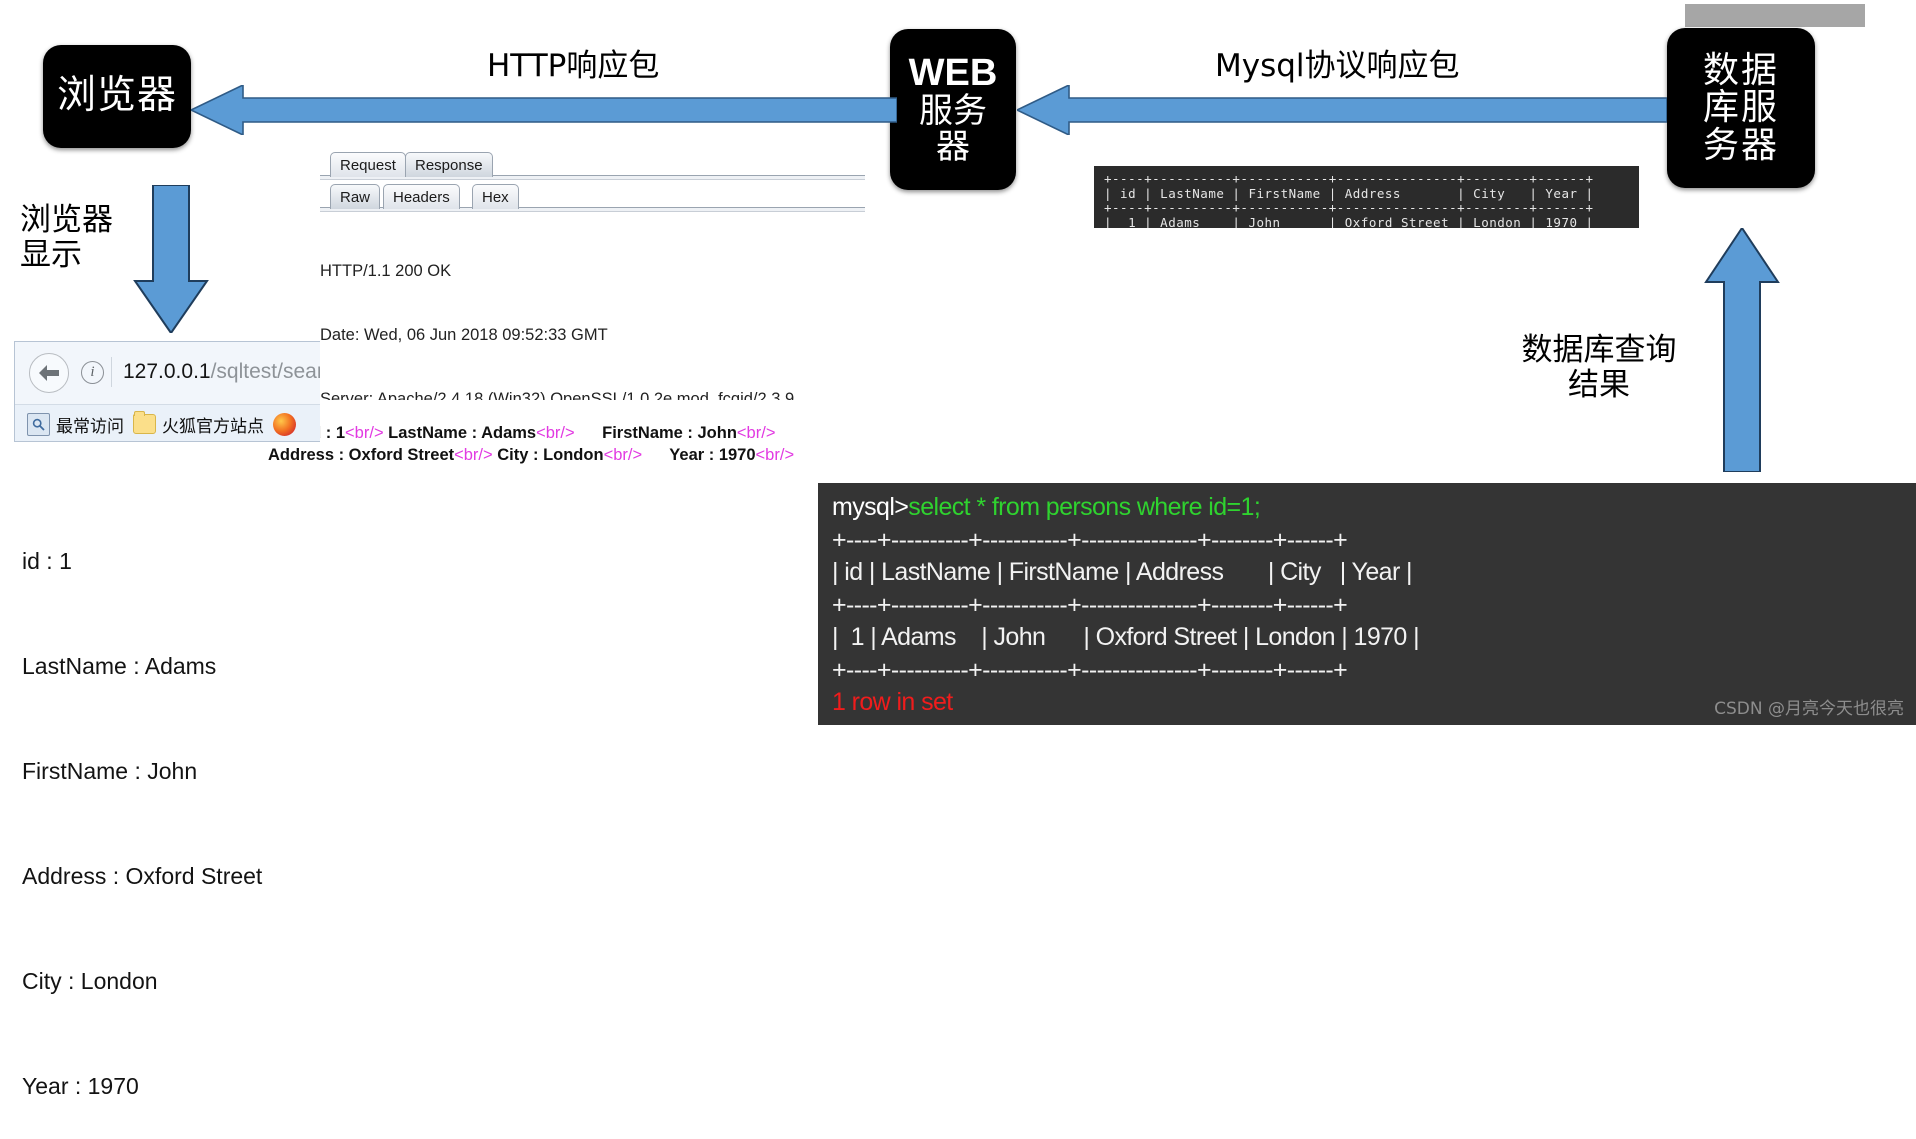  What do you see at coordinates (421, 196) in the screenshot?
I see `tab-headers: Headers` at bounding box center [421, 196].